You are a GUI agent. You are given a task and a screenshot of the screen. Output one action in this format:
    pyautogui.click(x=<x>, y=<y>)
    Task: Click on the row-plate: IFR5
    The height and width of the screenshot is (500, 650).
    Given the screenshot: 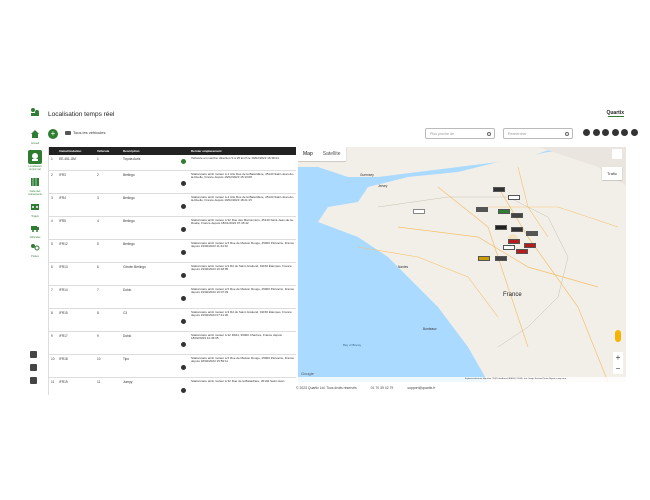 What is the action you would take?
    pyautogui.click(x=76, y=228)
    